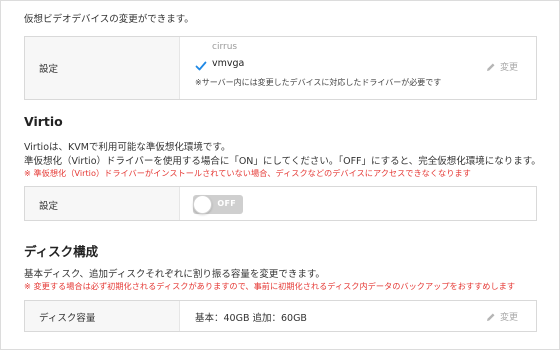  Describe the element at coordinates (61, 251) in the screenshot. I see `disk-heading: ディスク構成` at that location.